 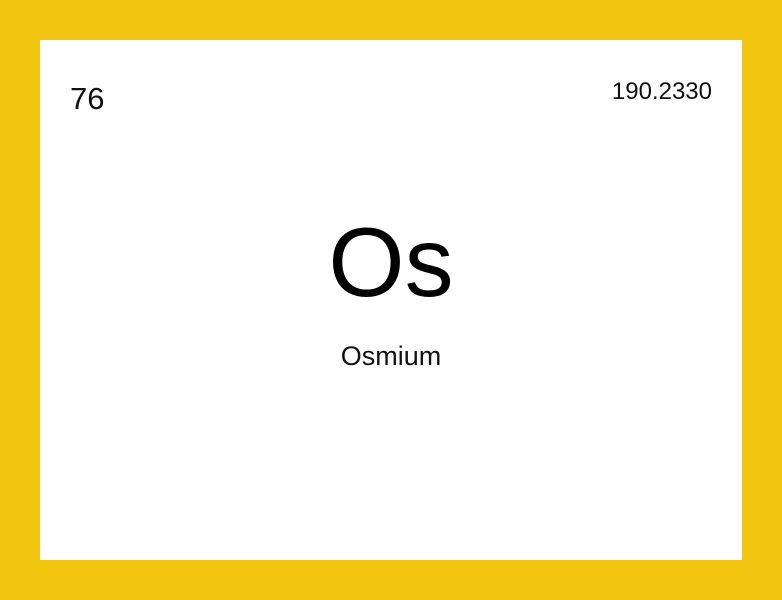 What do you see at coordinates (87, 98) in the screenshot?
I see `atomic-number: 76` at bounding box center [87, 98].